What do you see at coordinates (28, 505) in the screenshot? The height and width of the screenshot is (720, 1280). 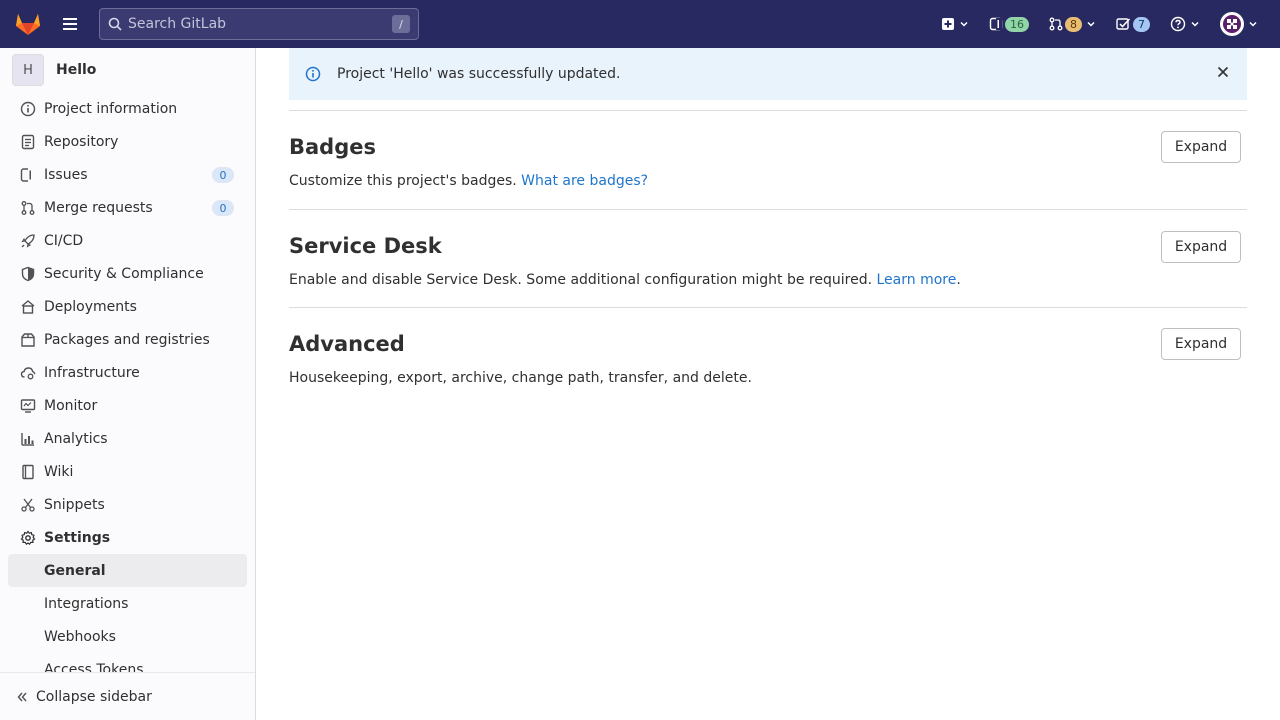 I see `snippet-icon` at bounding box center [28, 505].